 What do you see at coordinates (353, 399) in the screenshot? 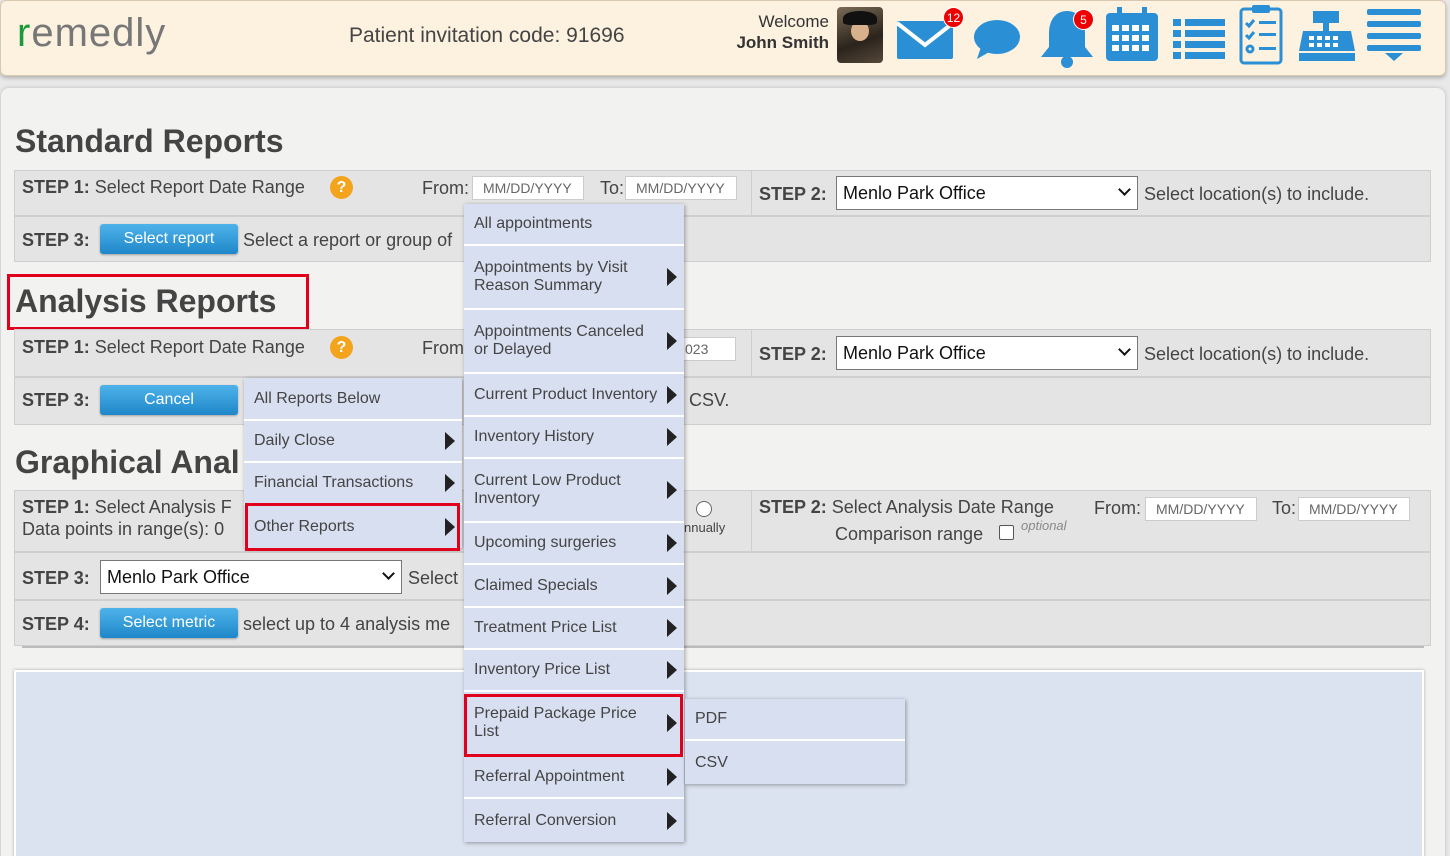
I see `menu-item-all-reports-below: All Reports Below` at bounding box center [353, 399].